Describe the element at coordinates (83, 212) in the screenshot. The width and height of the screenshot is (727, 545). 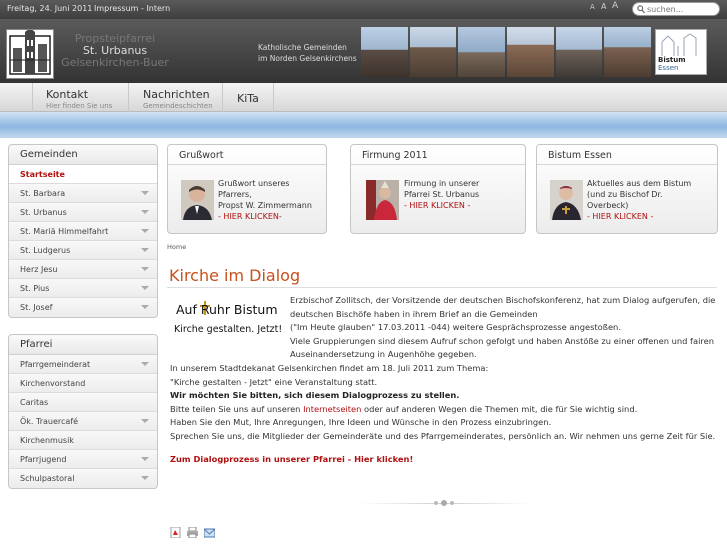
I see `sidebar-item-st-urbanus: St. Urbanus` at that location.